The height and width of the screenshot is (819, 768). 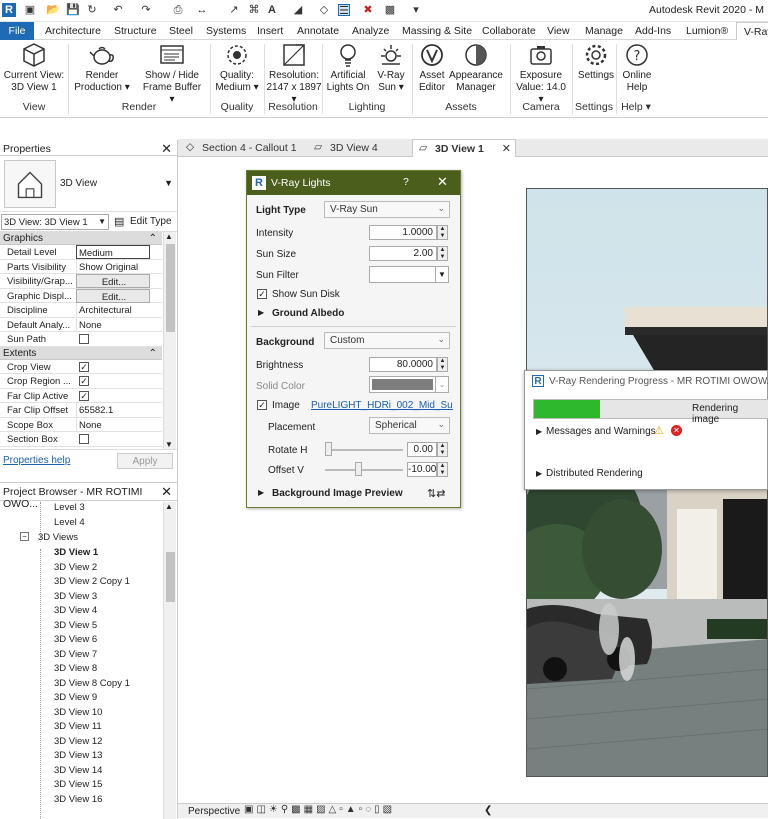 What do you see at coordinates (151, 221) in the screenshot?
I see `edit-type-button: Edit Type` at bounding box center [151, 221].